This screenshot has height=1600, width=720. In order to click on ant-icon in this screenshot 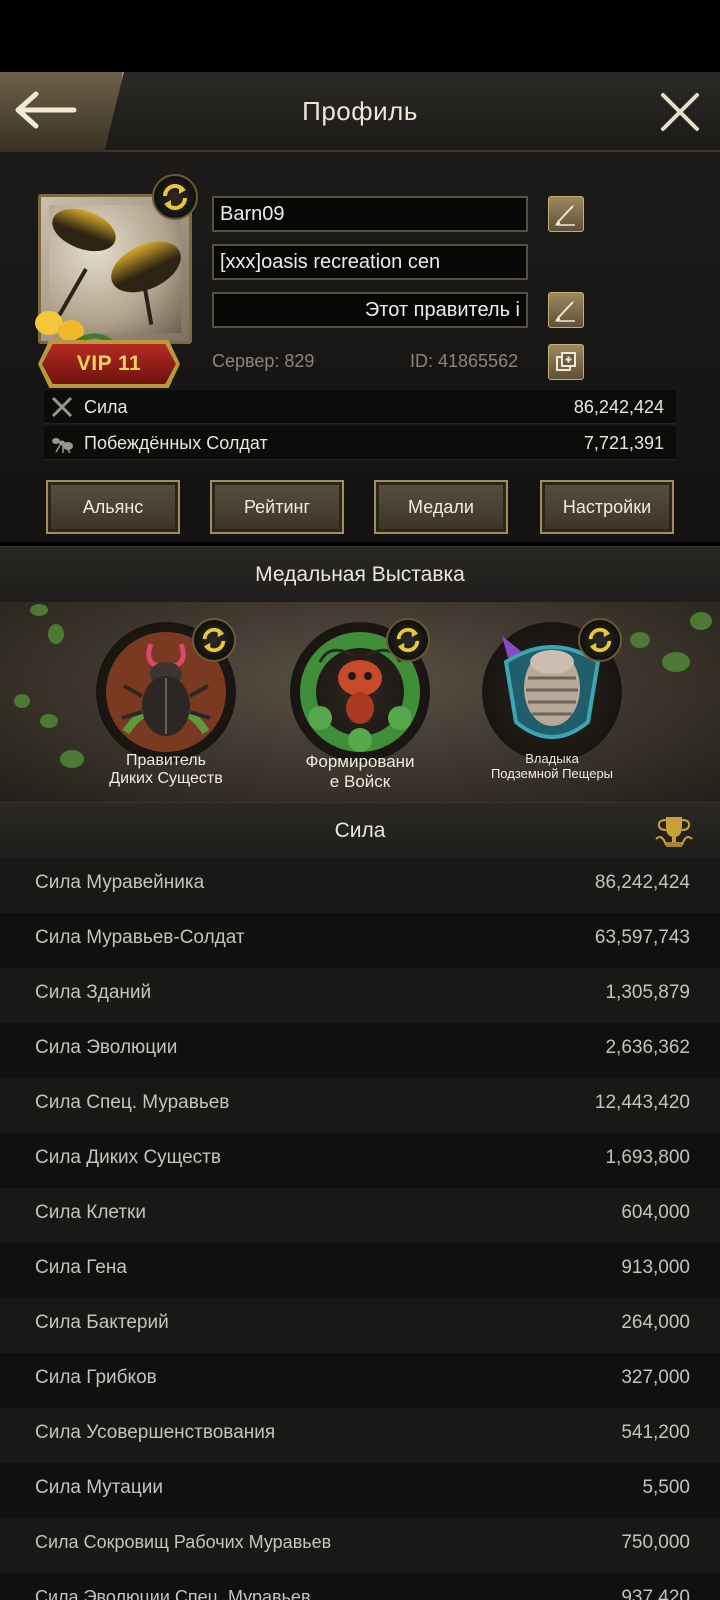, I will do `click(62, 446)`.